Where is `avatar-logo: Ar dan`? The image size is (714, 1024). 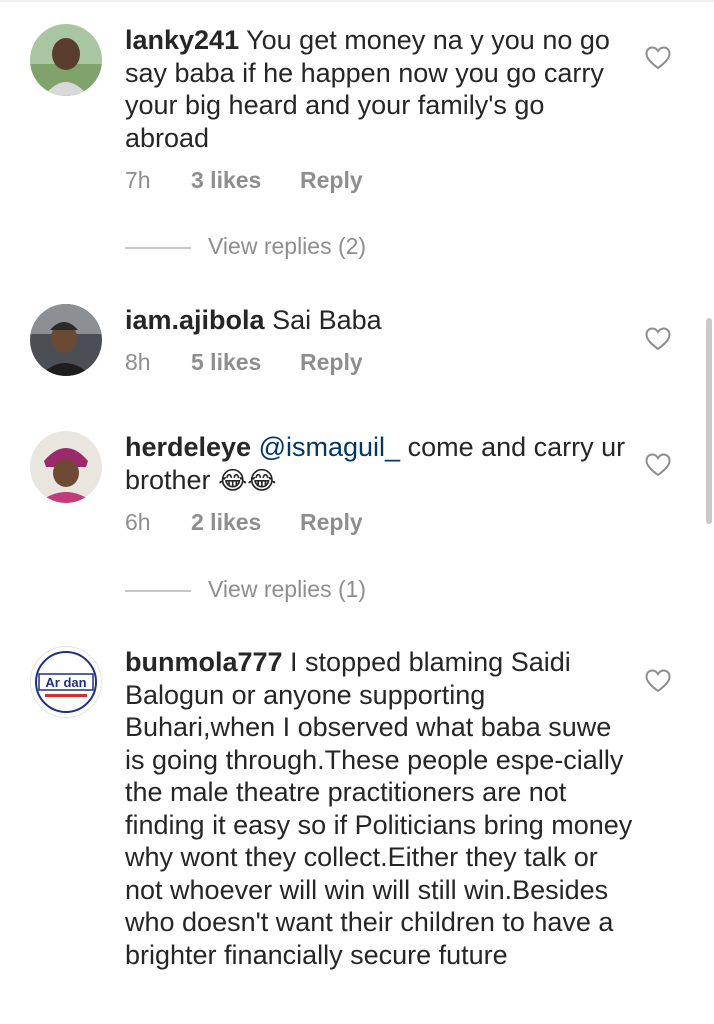
avatar-logo: Ar dan is located at coordinates (66, 682).